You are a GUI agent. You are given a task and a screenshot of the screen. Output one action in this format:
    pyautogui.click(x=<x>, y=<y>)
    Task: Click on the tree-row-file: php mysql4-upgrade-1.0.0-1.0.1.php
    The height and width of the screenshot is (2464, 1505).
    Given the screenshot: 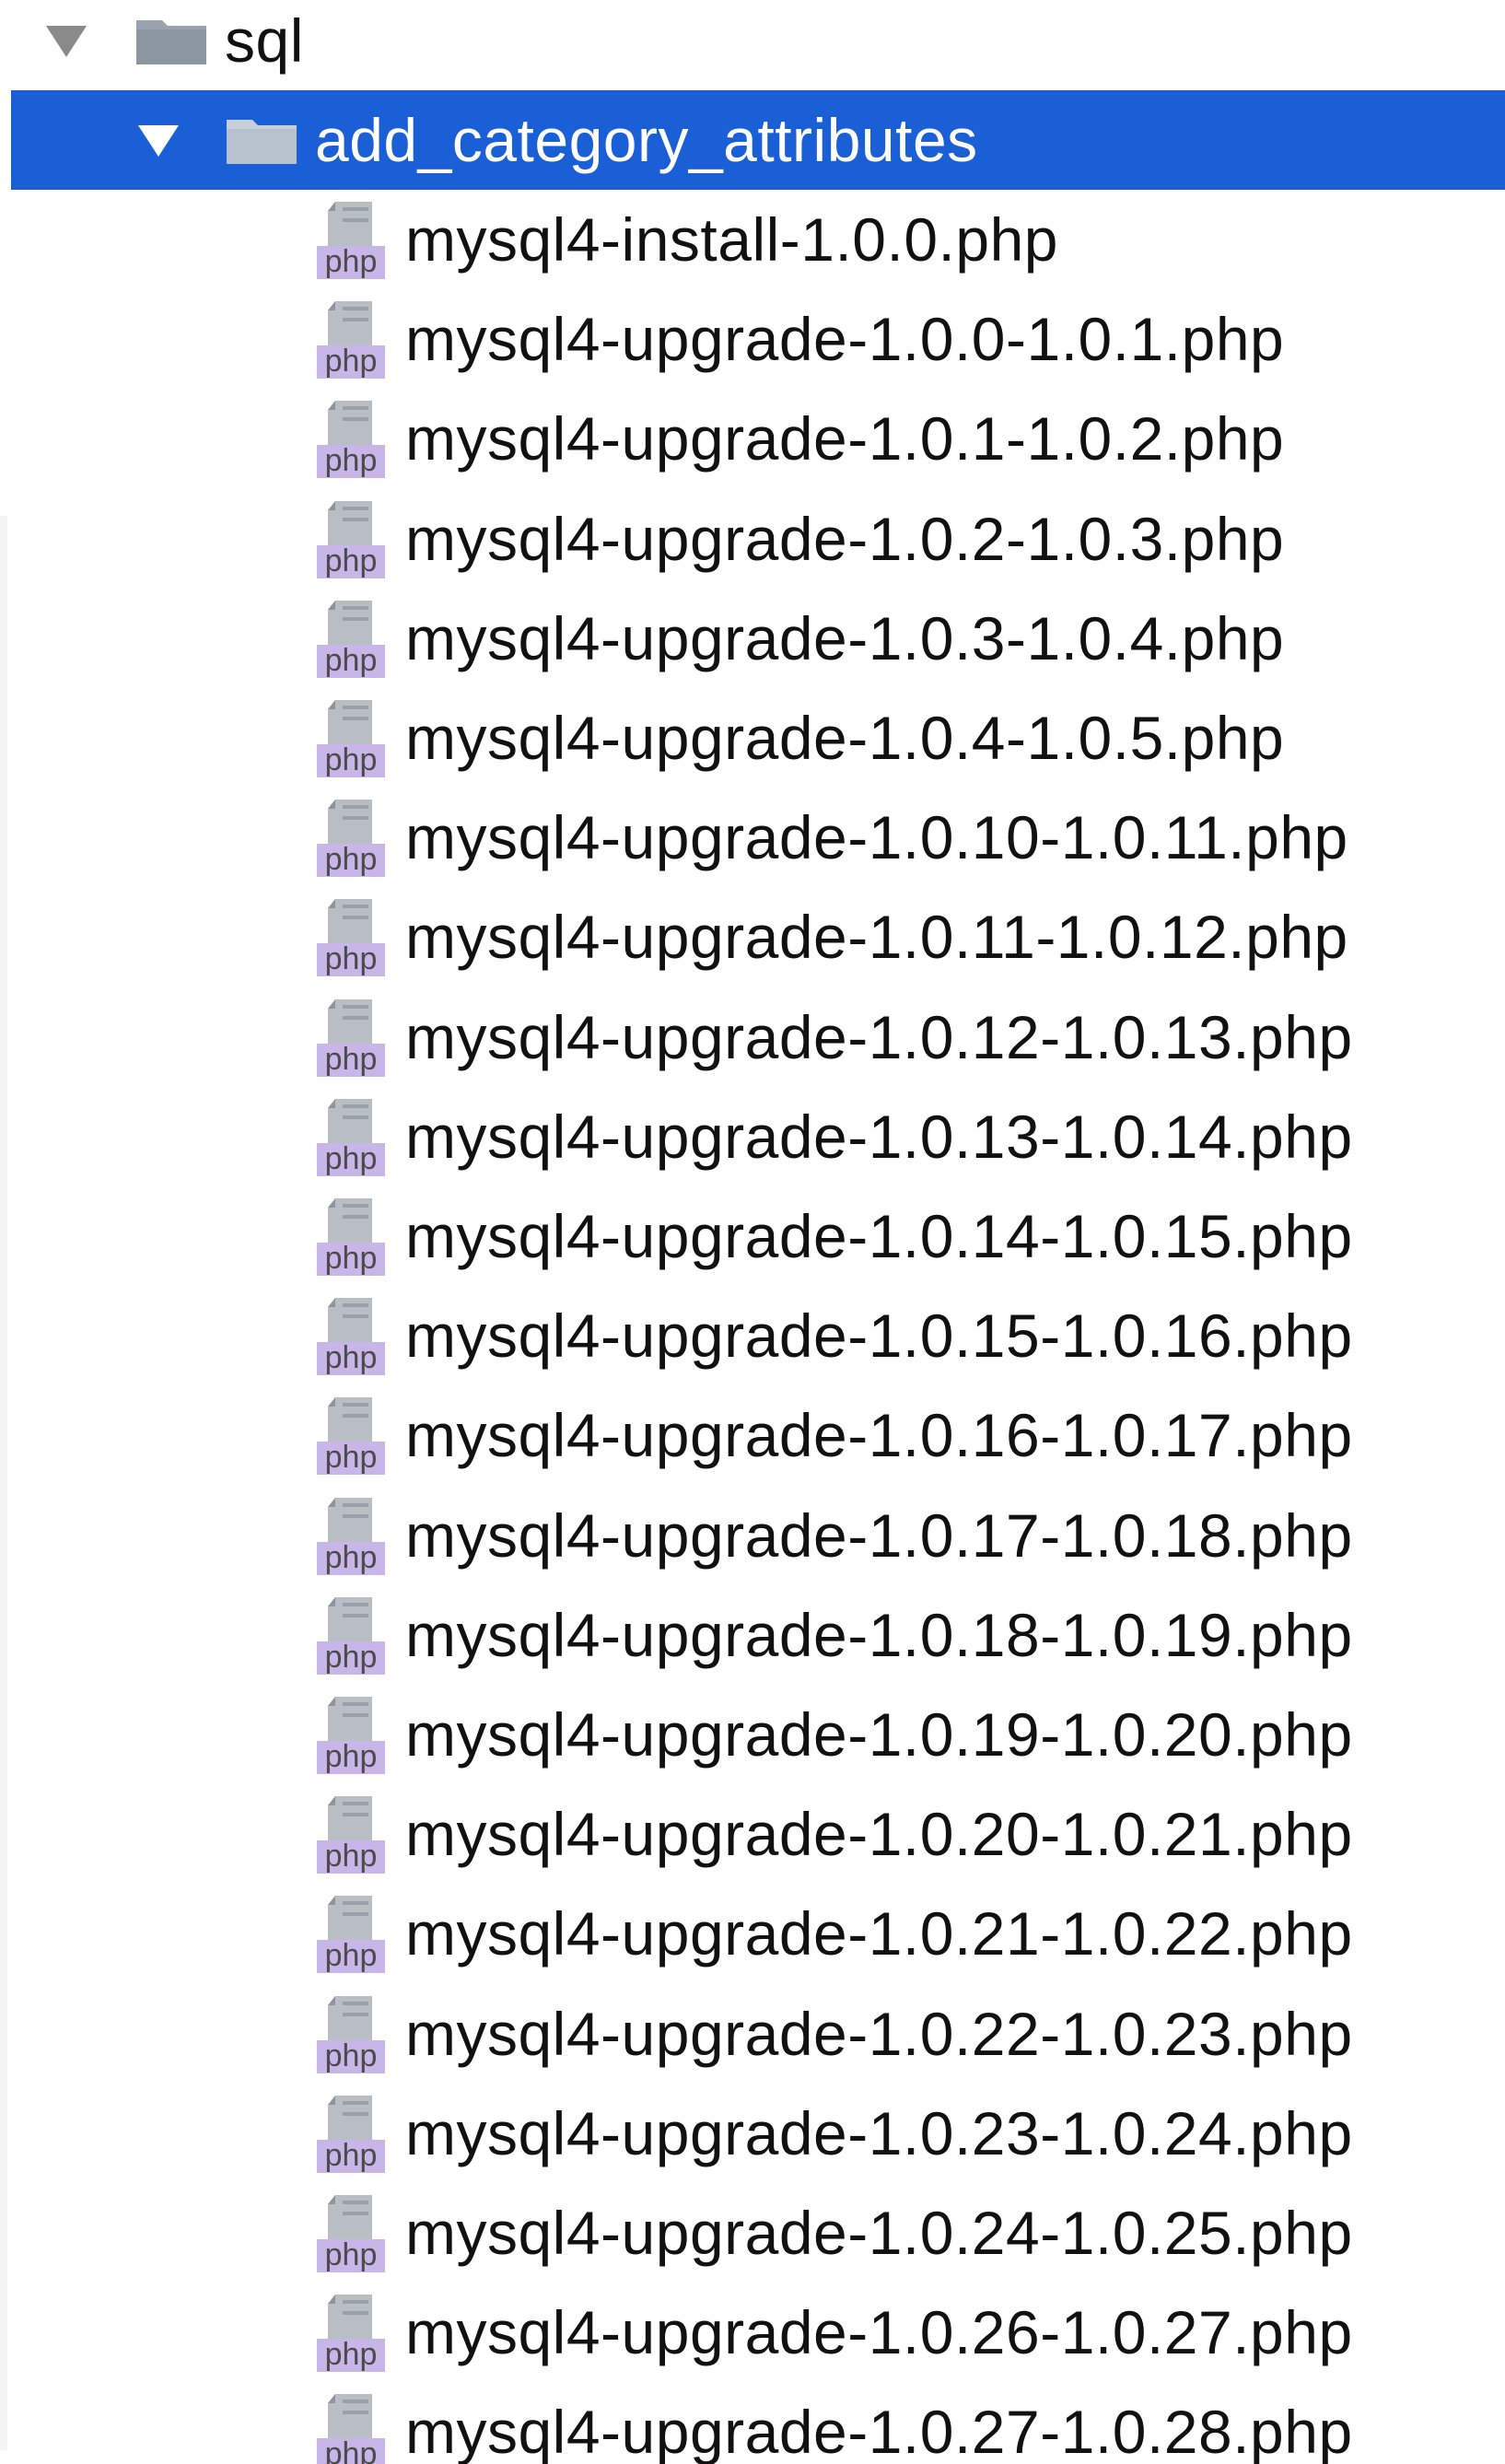 What is the action you would take?
    pyautogui.click(x=752, y=339)
    